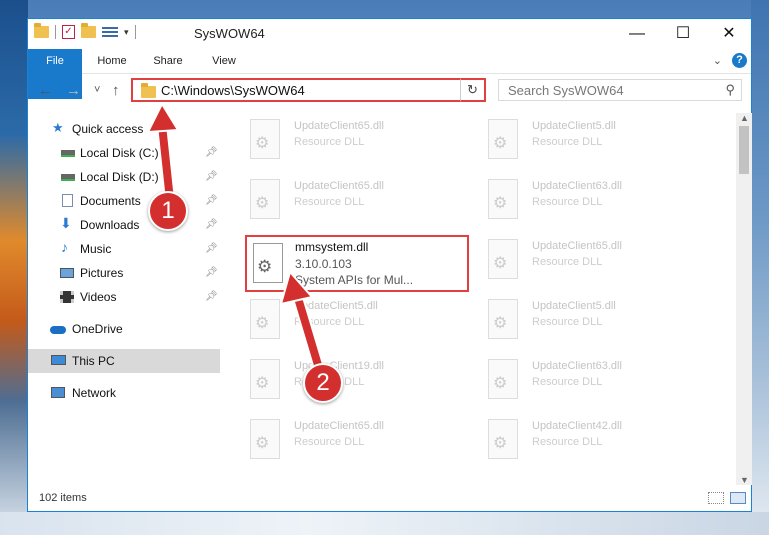 Image resolution: width=769 pixels, height=535 pixels. What do you see at coordinates (66, 223) in the screenshot?
I see `download-icon: ⬇` at bounding box center [66, 223].